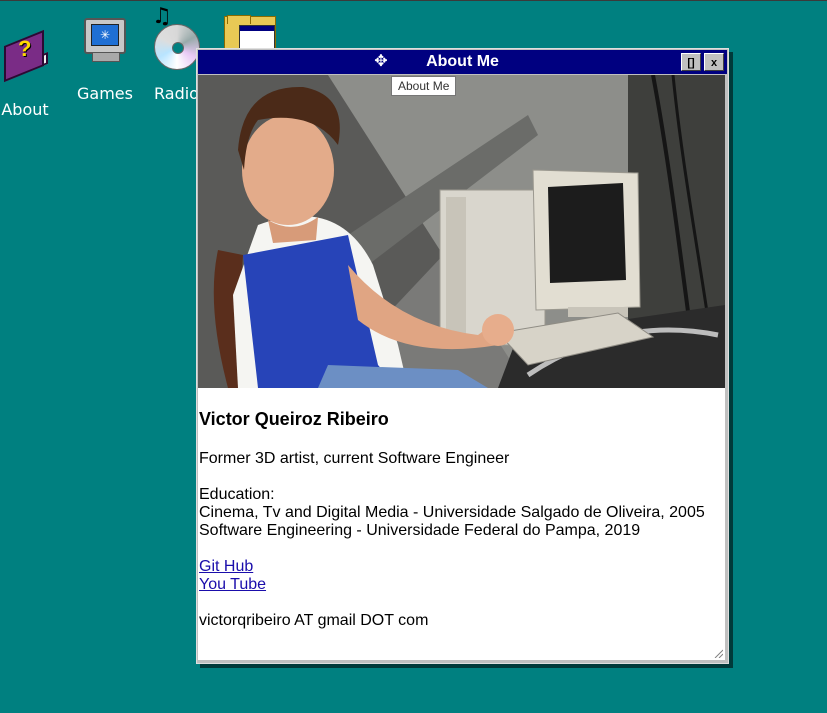 The image size is (827, 713). What do you see at coordinates (237, 494) in the screenshot?
I see `education-heading: Education:` at bounding box center [237, 494].